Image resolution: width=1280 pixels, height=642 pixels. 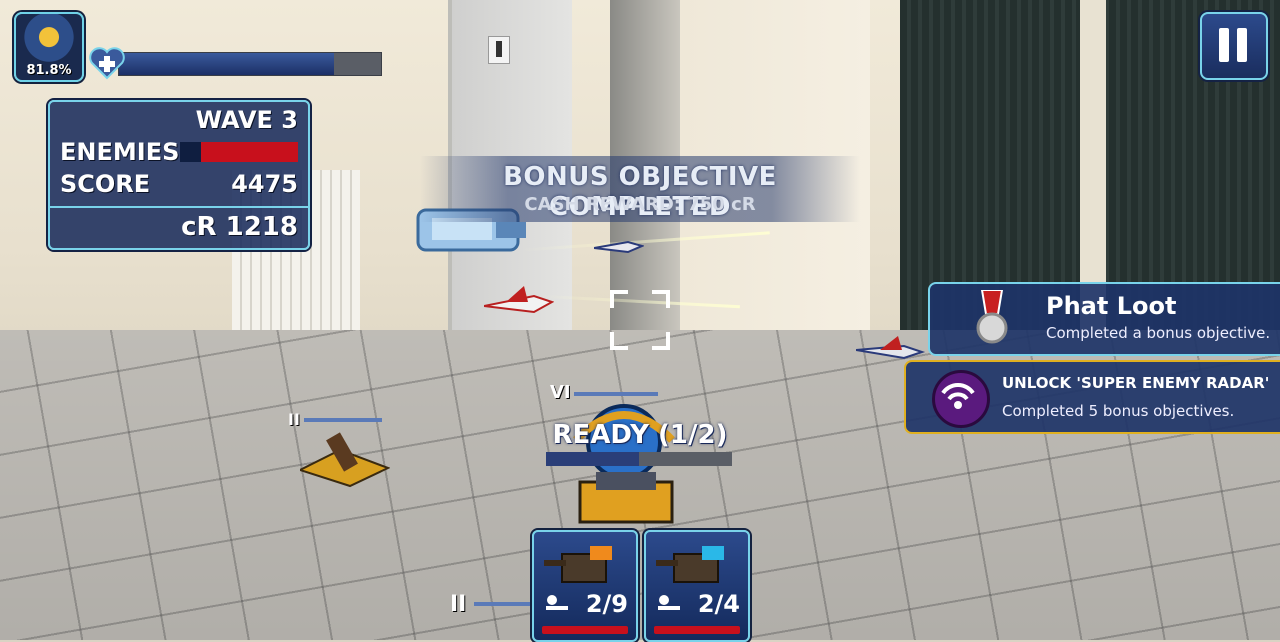 I want to click on medal-icon, so click(x=992, y=317).